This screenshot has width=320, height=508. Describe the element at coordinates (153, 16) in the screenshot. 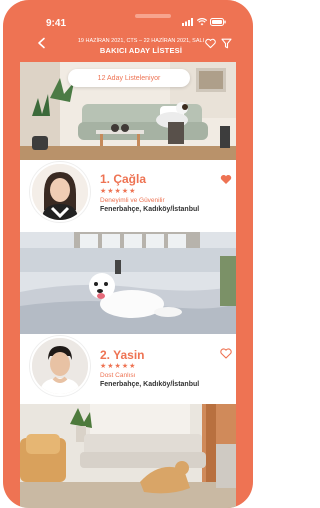

I see `speaker-notch` at that location.